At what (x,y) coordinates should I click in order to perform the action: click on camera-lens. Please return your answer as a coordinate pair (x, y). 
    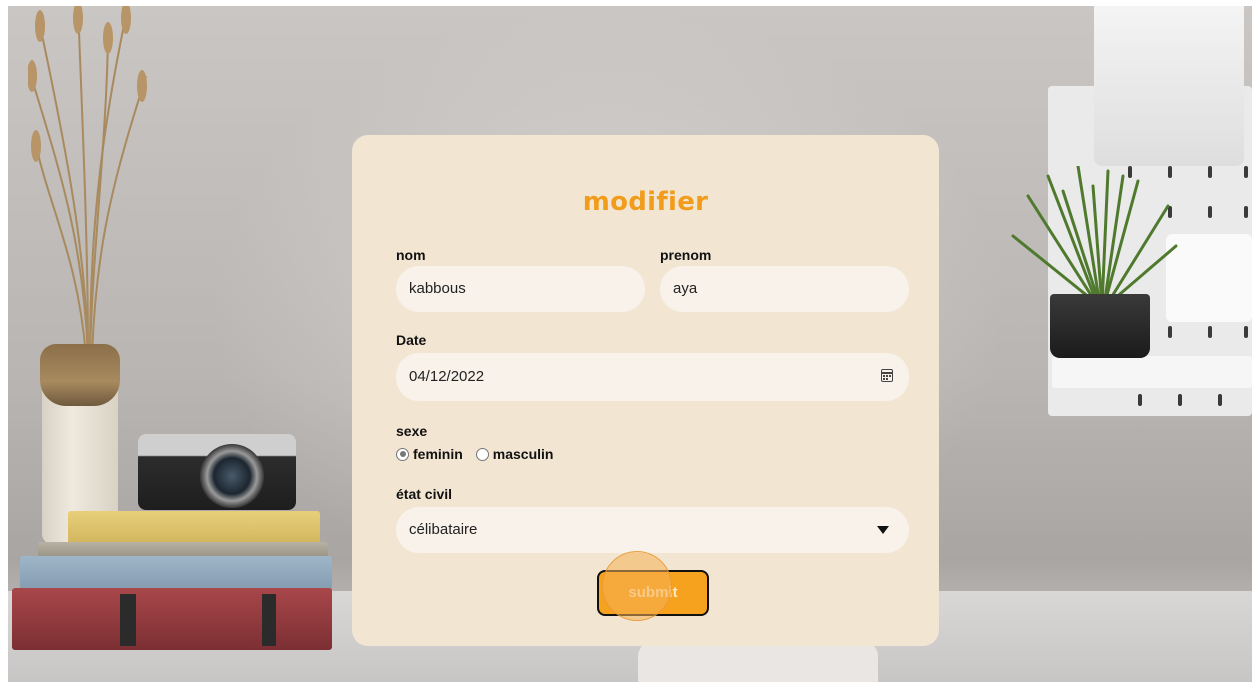
    Looking at the image, I should click on (232, 476).